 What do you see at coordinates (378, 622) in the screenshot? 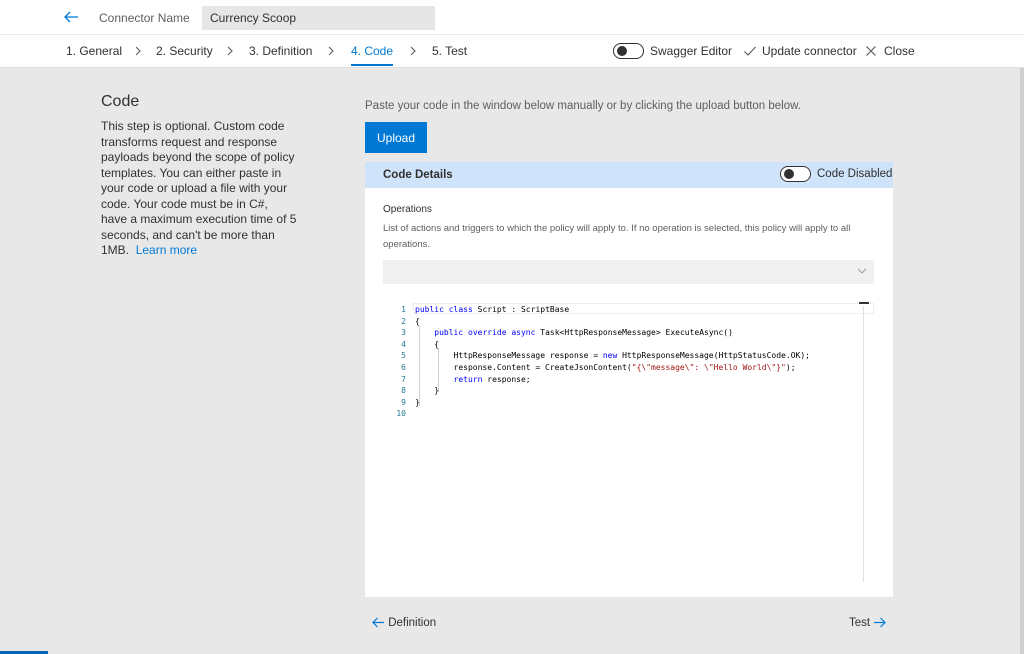
I see `arrow-left-icon` at bounding box center [378, 622].